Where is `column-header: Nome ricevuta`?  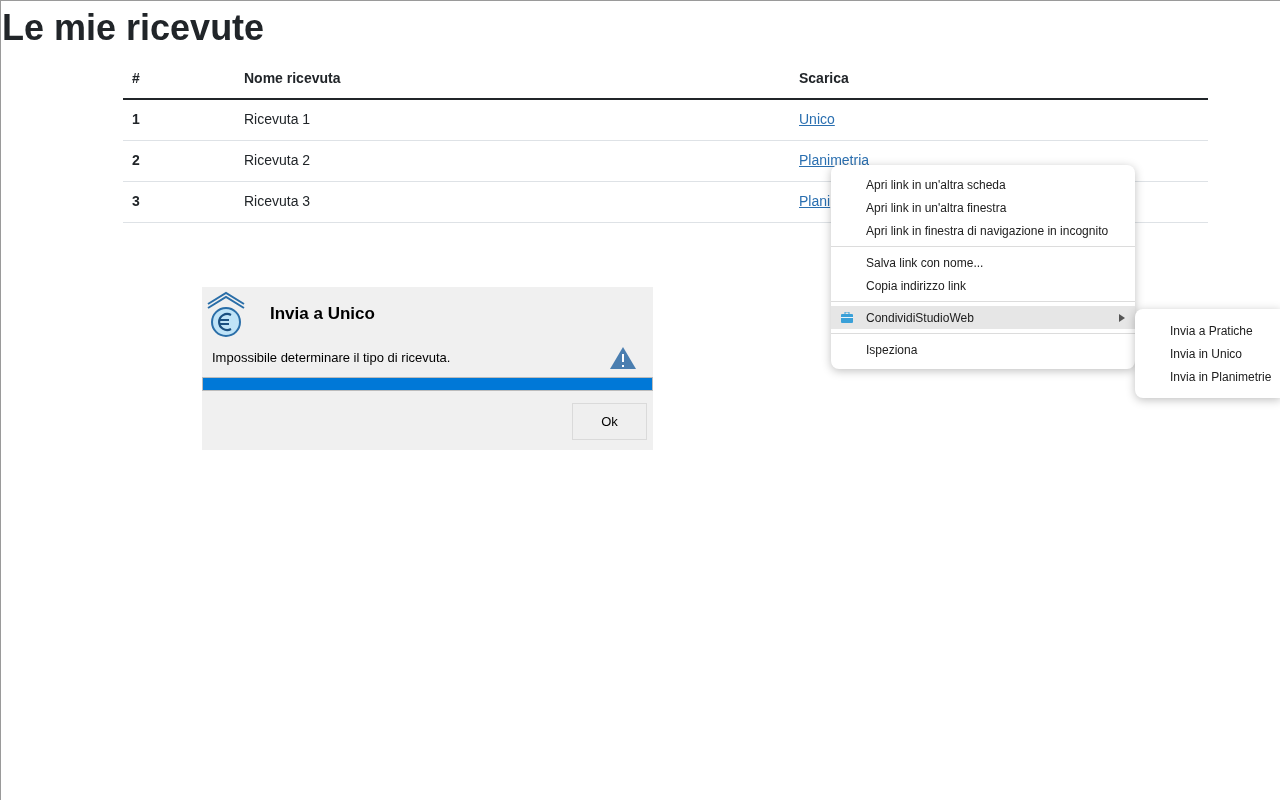
column-header: Nome ricevuta is located at coordinates (512, 79).